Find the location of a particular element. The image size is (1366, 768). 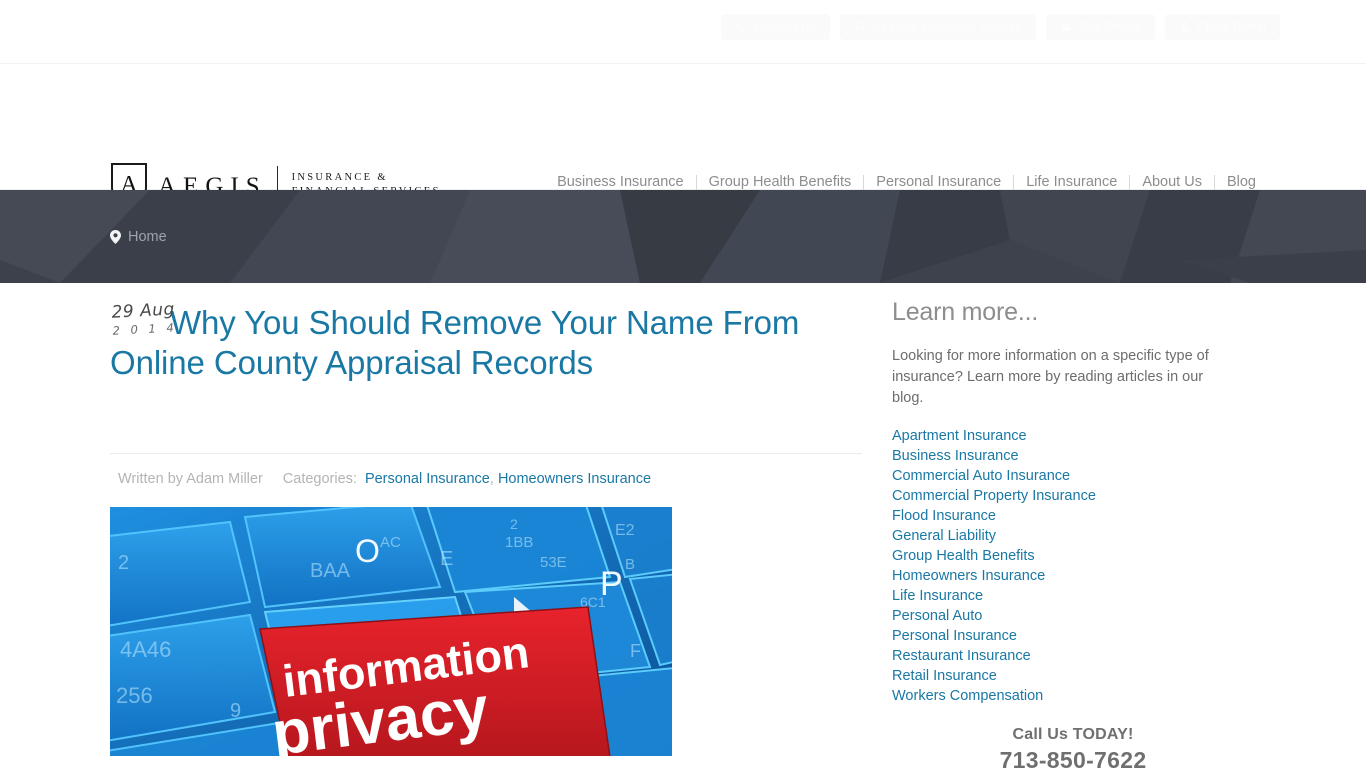

list-item: Group Health Benefits is located at coordinates (1074, 556).